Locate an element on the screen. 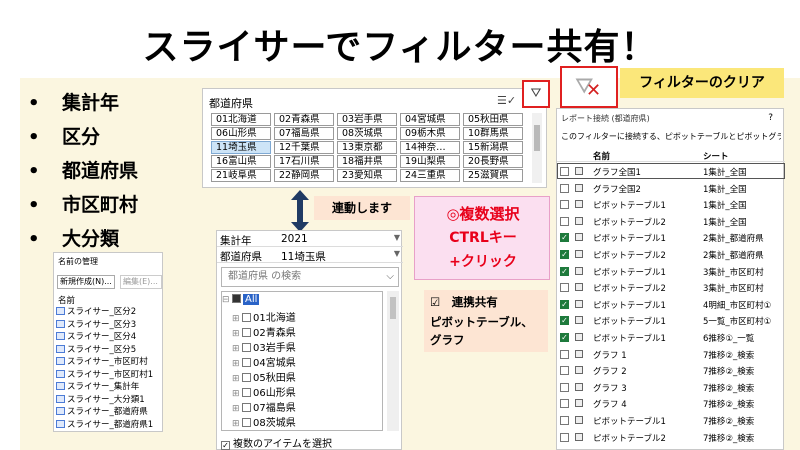 The width and height of the screenshot is (800, 450). slicer-item: 18福井県 is located at coordinates (367, 161).